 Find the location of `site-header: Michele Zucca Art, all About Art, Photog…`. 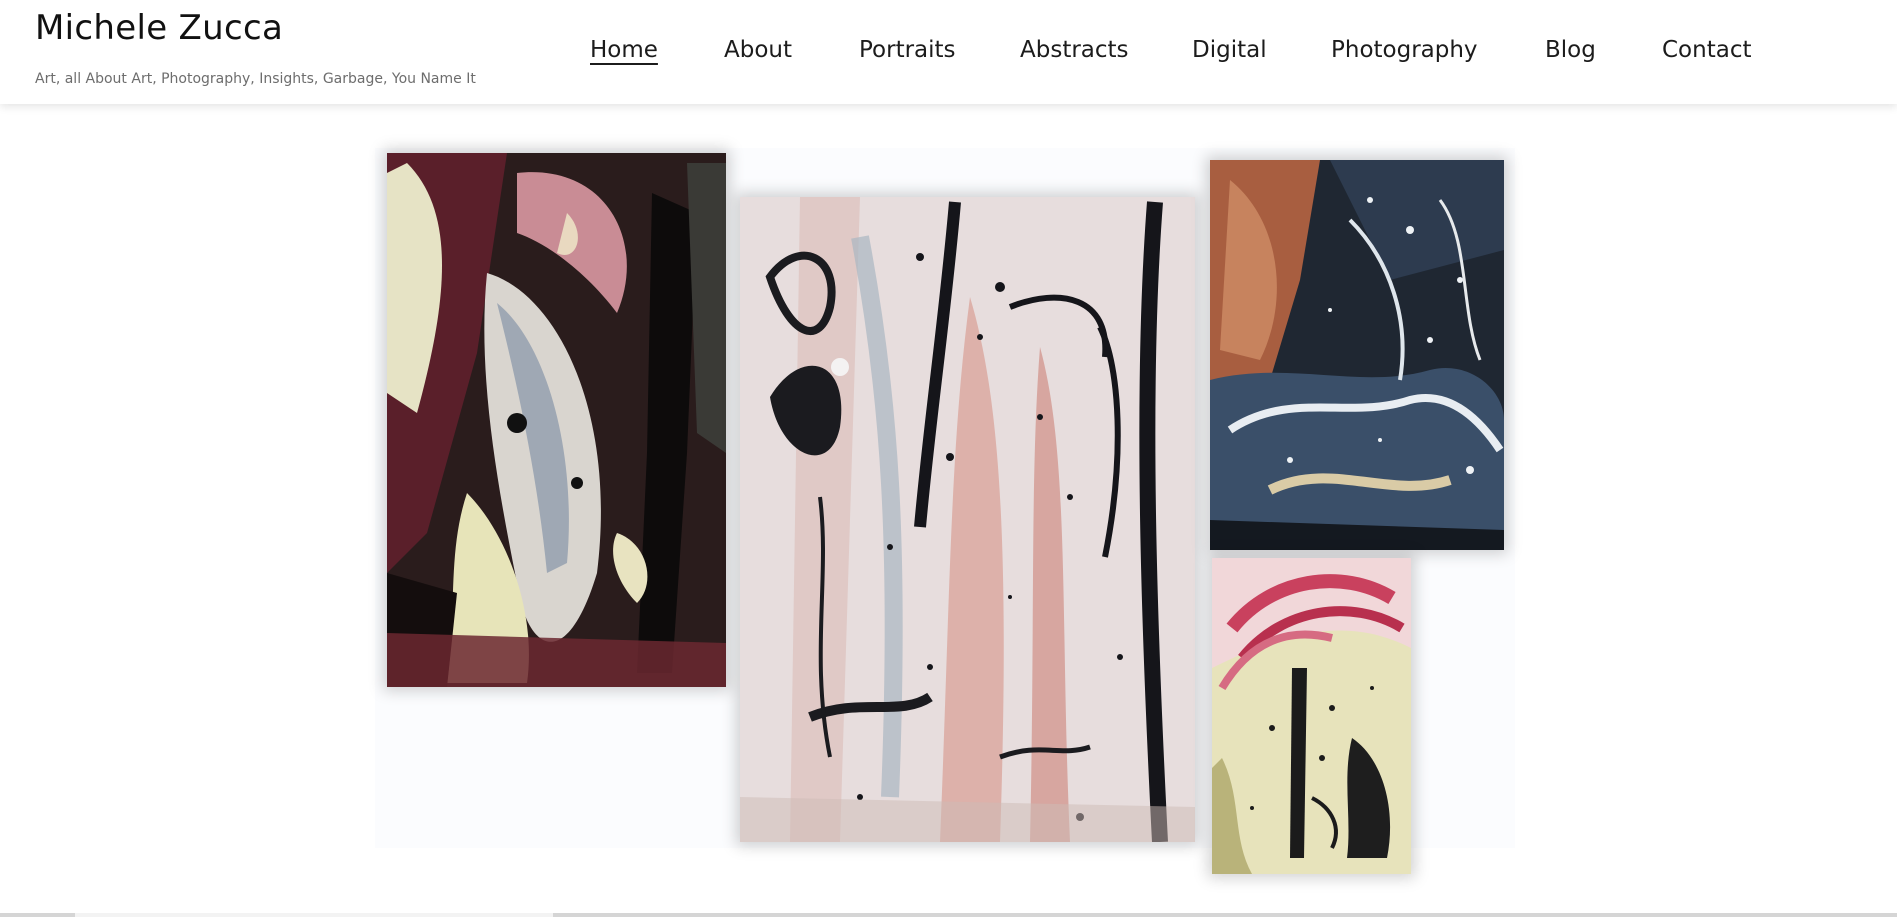

site-header: Michele Zucca Art, all About Art, Photog… is located at coordinates (948, 52).